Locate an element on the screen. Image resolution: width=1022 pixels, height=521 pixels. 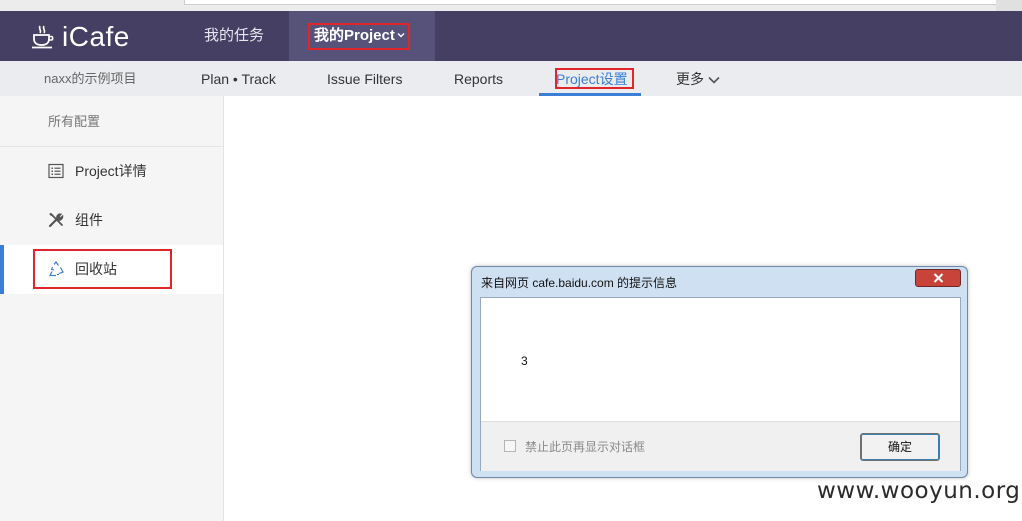
nav-my-project-label: 我的Project is located at coordinates (354, 35).